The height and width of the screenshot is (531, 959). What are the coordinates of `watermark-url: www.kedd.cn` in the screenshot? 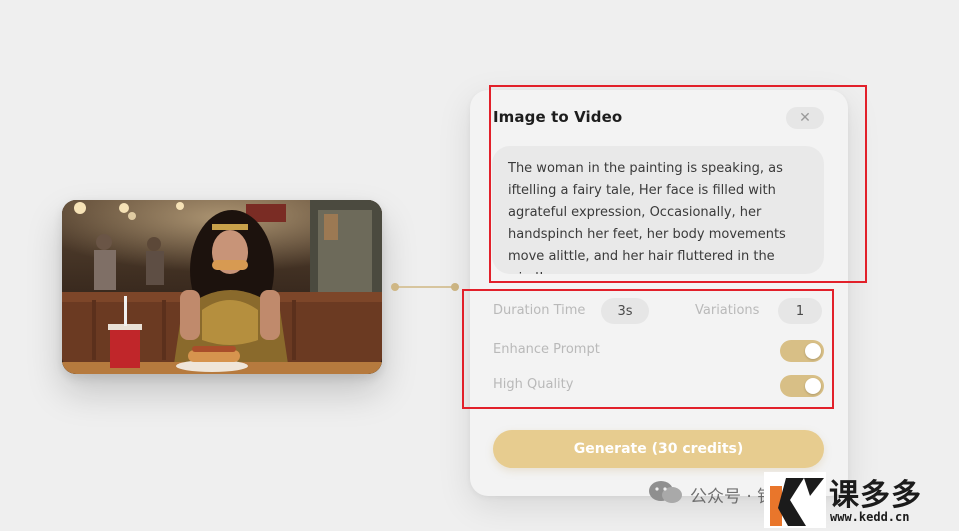 It's located at (870, 517).